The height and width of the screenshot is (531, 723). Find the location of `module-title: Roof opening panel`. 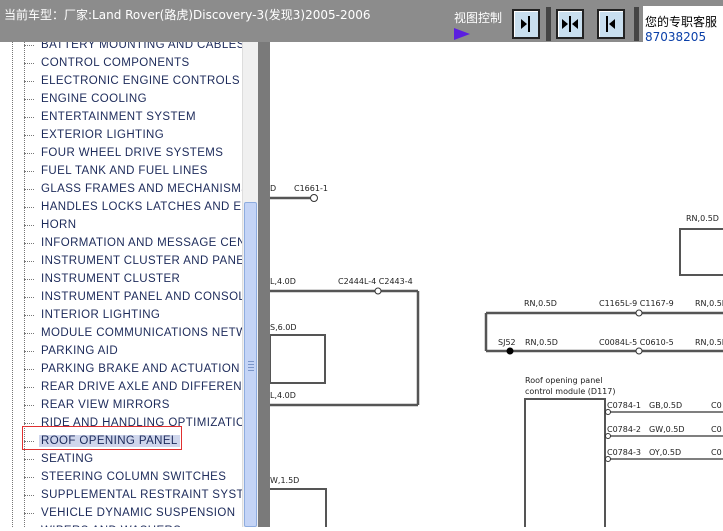

module-title: Roof opening panel is located at coordinates (563, 380).